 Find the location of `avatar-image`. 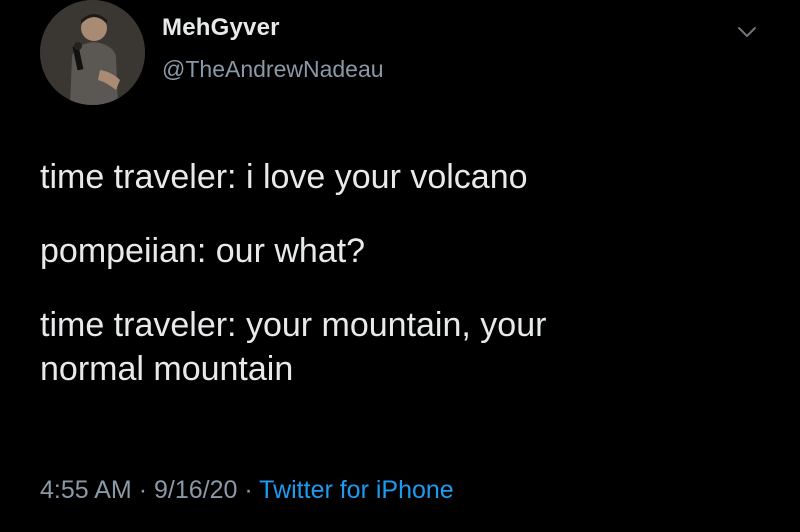

avatar-image is located at coordinates (92, 52).